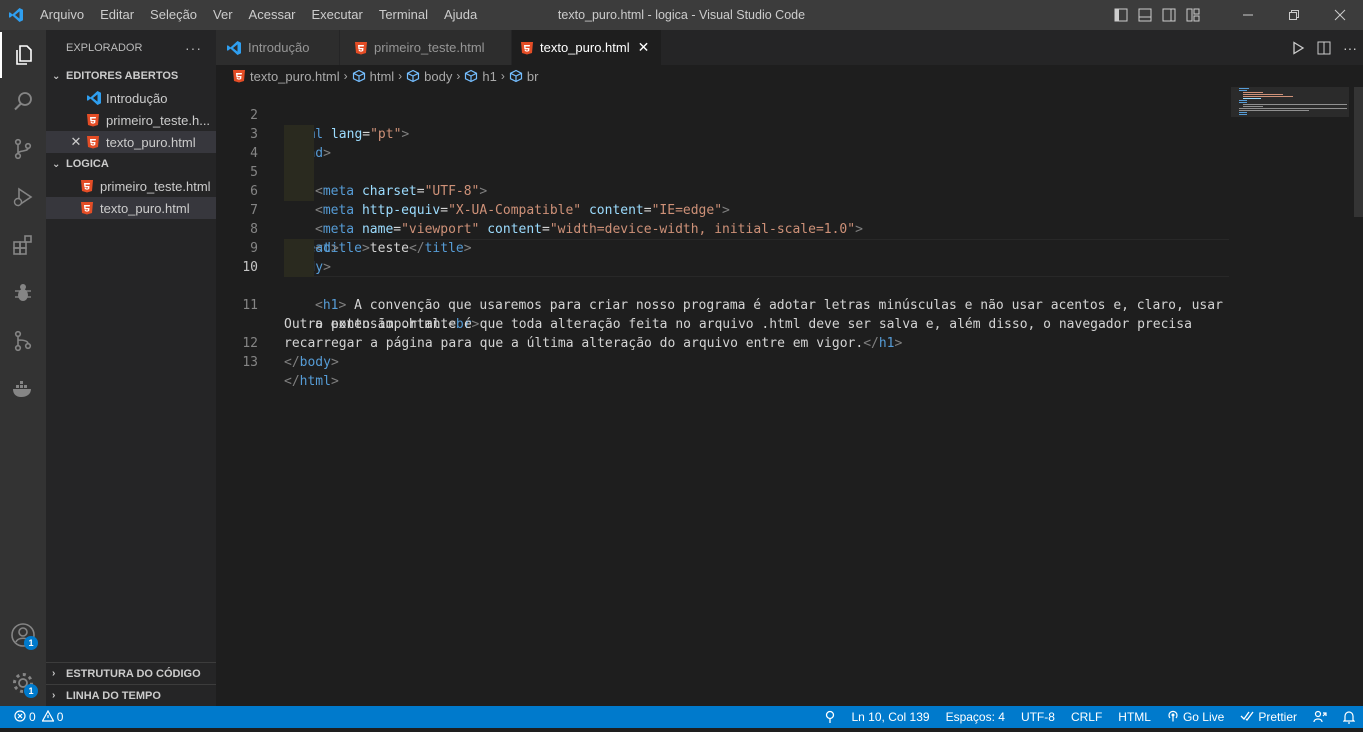 This screenshot has height=732, width=1363. What do you see at coordinates (1358, 152) in the screenshot?
I see `editor-scrollbar` at bounding box center [1358, 152].